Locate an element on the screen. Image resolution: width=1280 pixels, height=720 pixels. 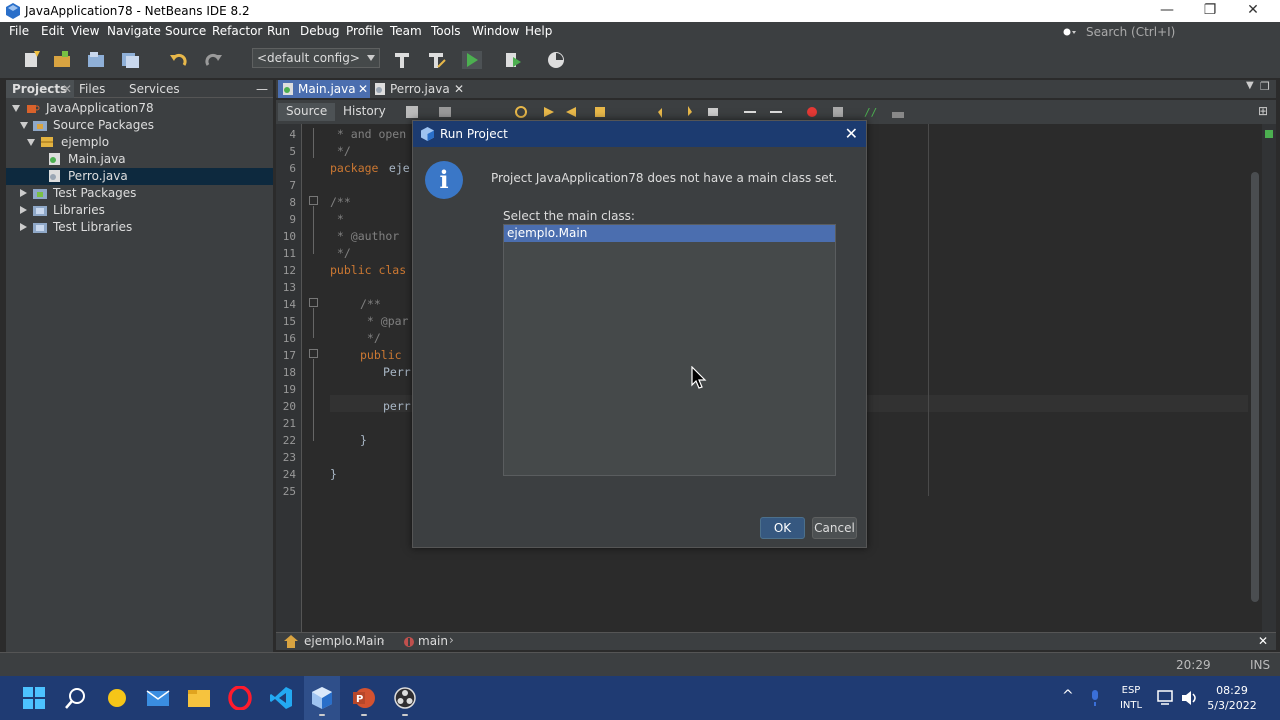
history-view-button: History is located at coordinates (364, 112).